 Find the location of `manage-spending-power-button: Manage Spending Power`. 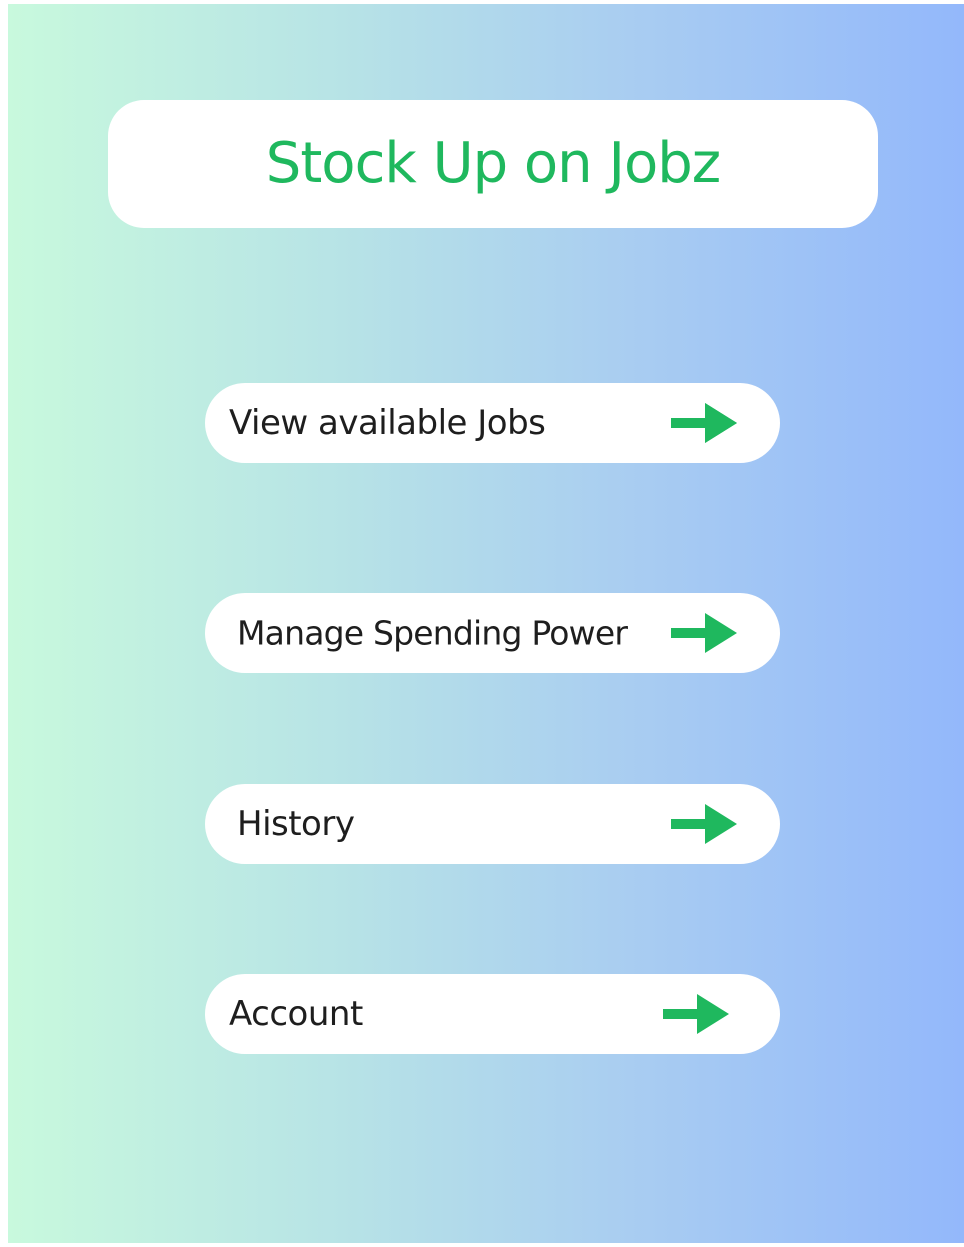

manage-spending-power-button: Manage Spending Power is located at coordinates (492, 633).